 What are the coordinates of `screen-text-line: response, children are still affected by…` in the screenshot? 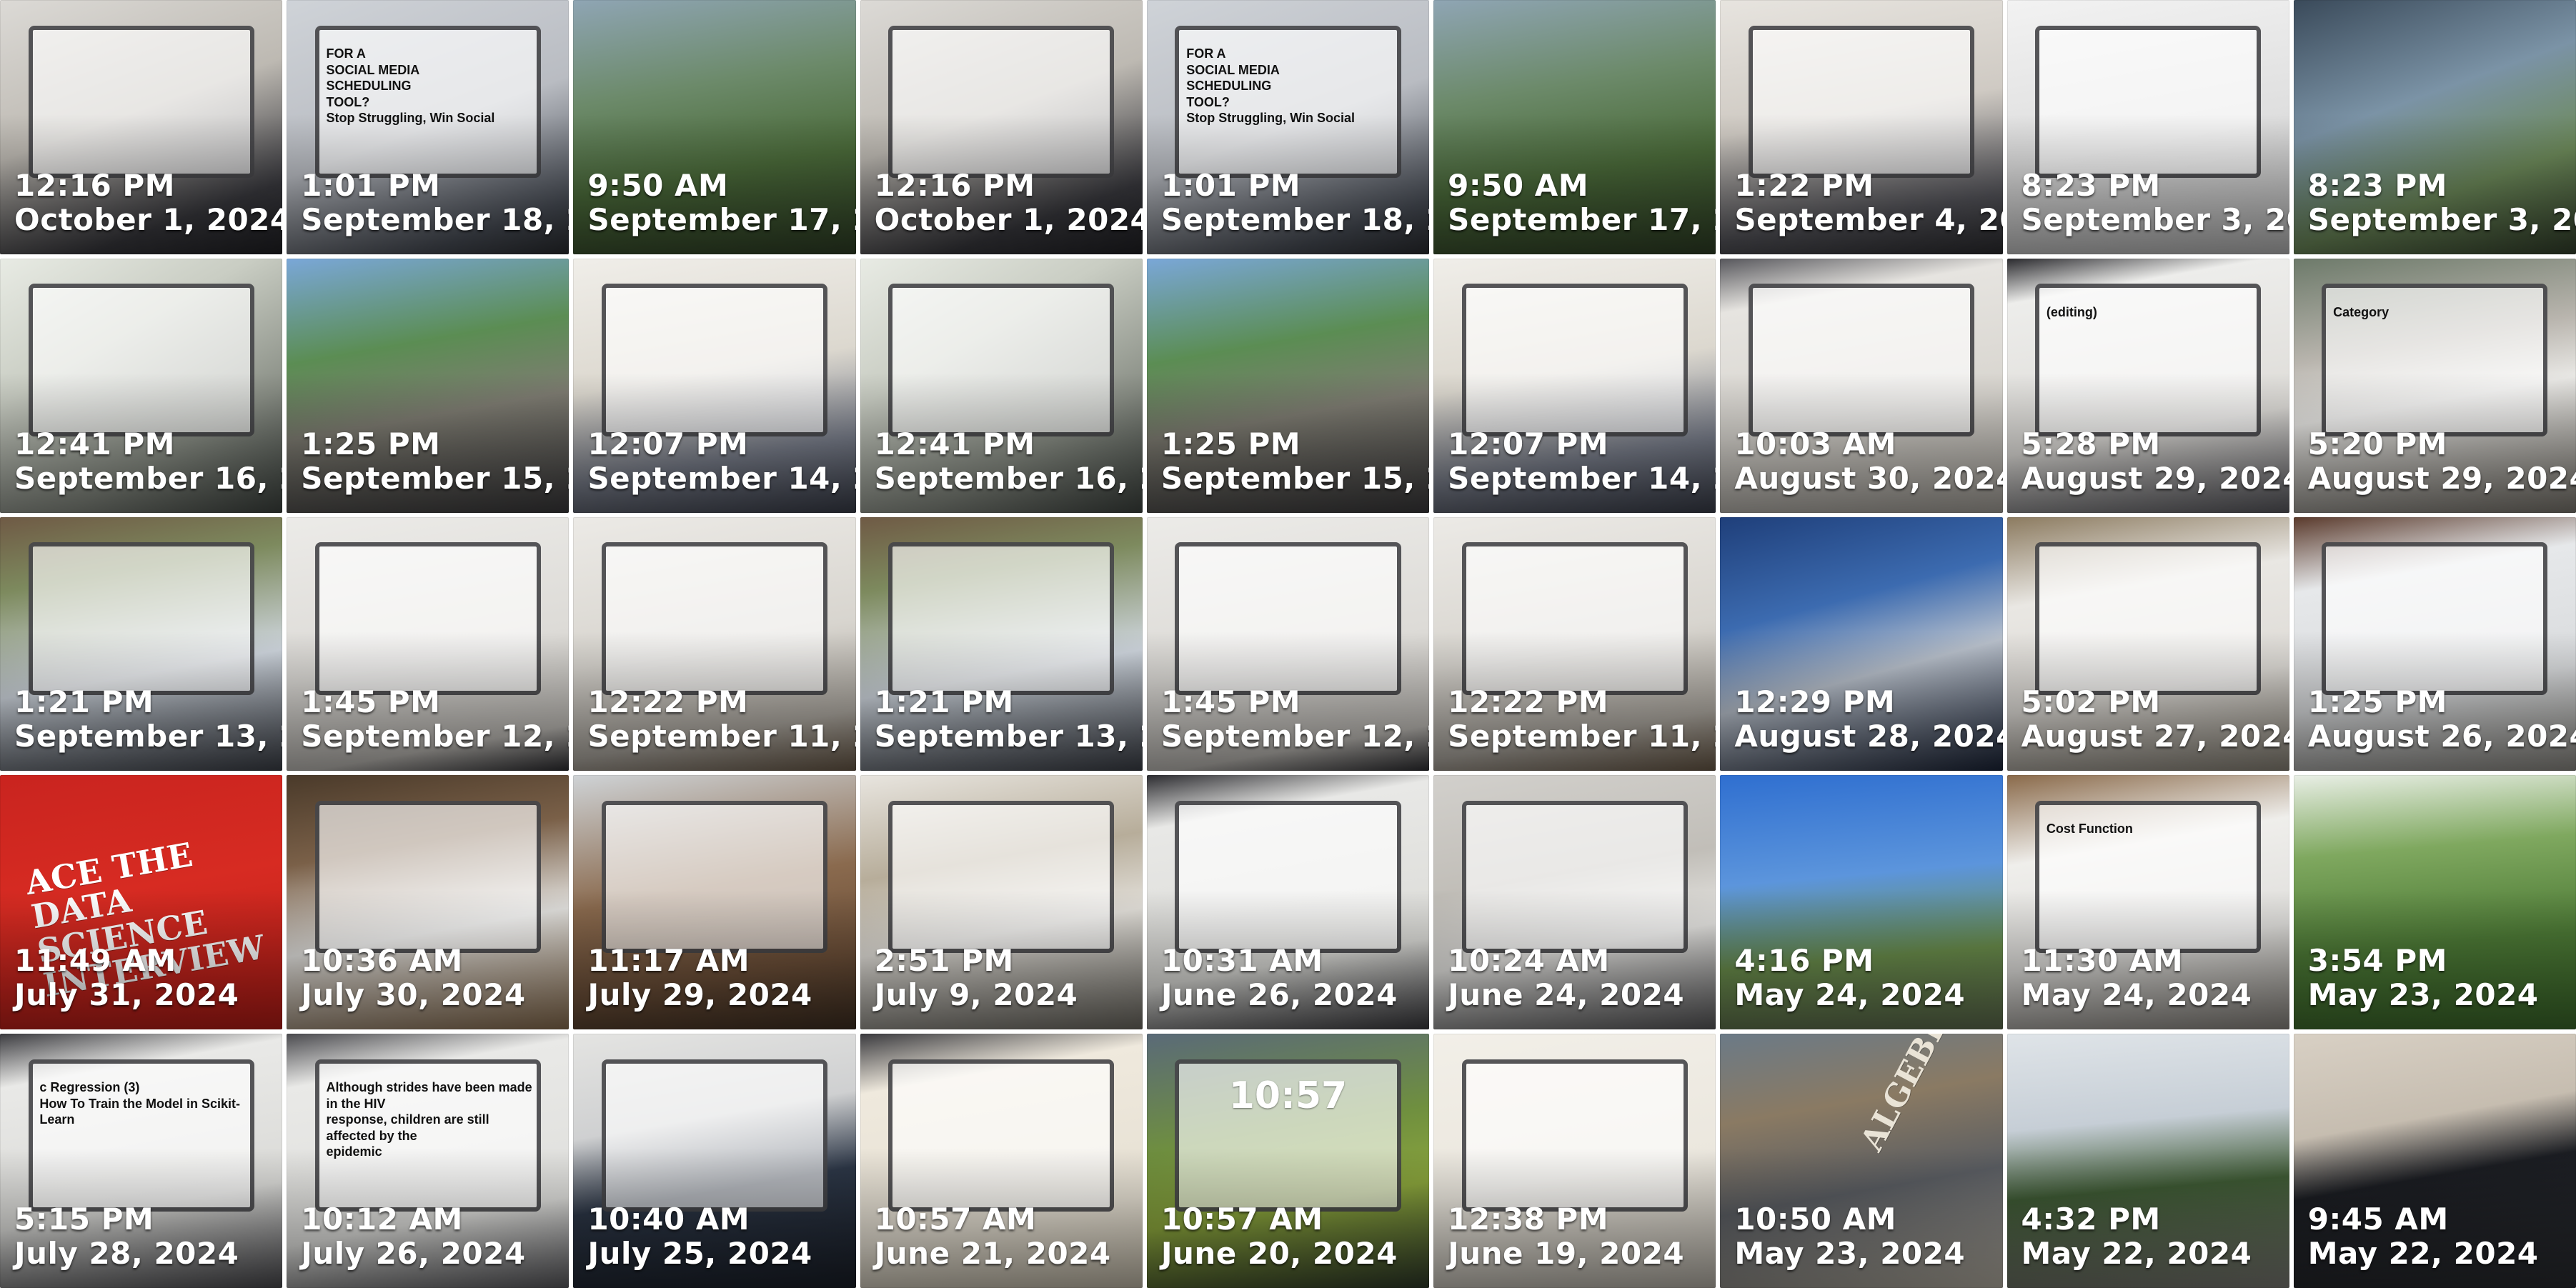 It's located at (407, 1128).